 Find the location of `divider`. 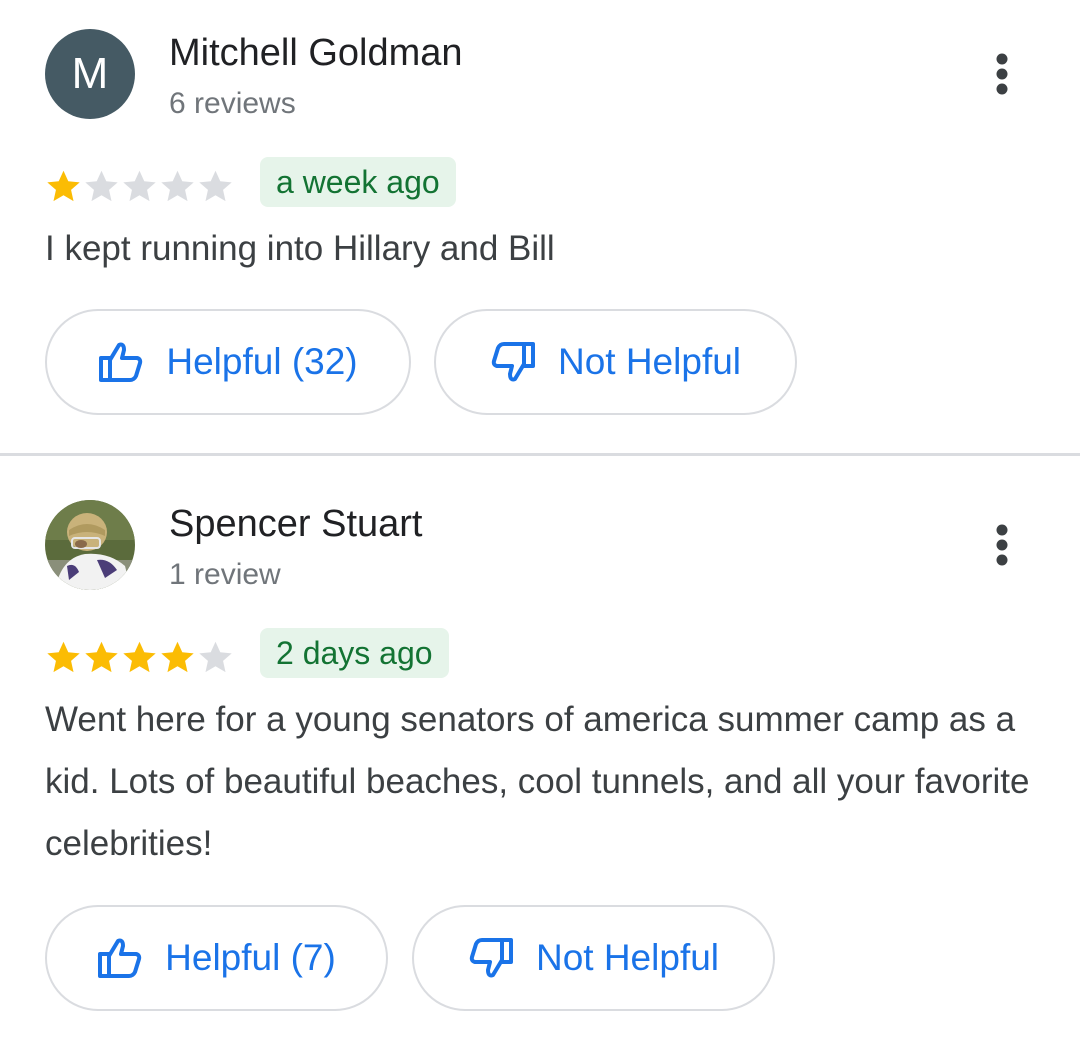

divider is located at coordinates (540, 454).